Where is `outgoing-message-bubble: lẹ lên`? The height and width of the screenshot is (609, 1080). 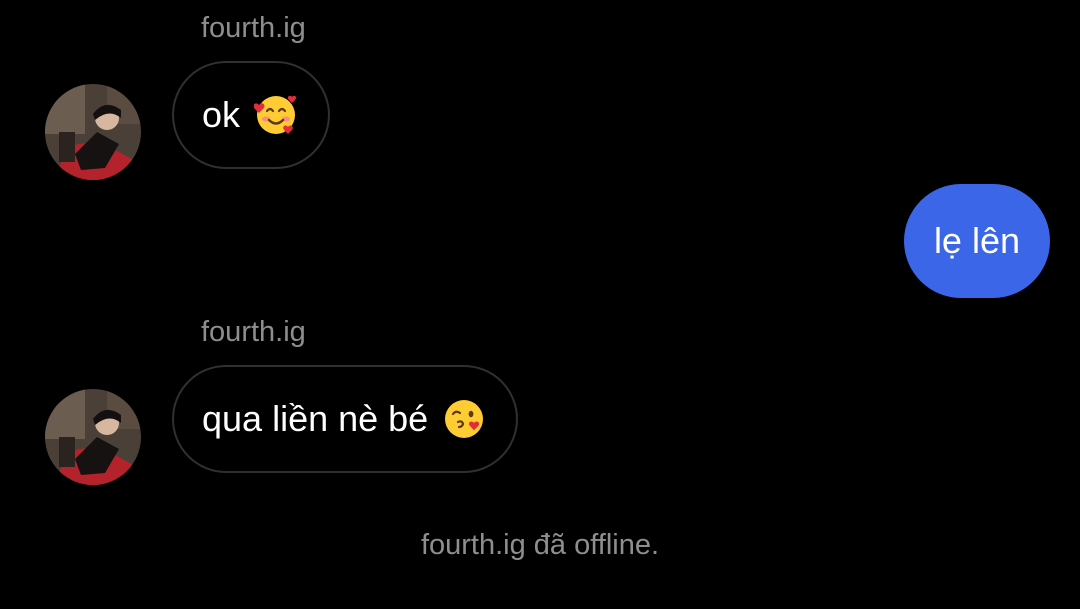
outgoing-message-bubble: lẹ lên is located at coordinates (976, 241).